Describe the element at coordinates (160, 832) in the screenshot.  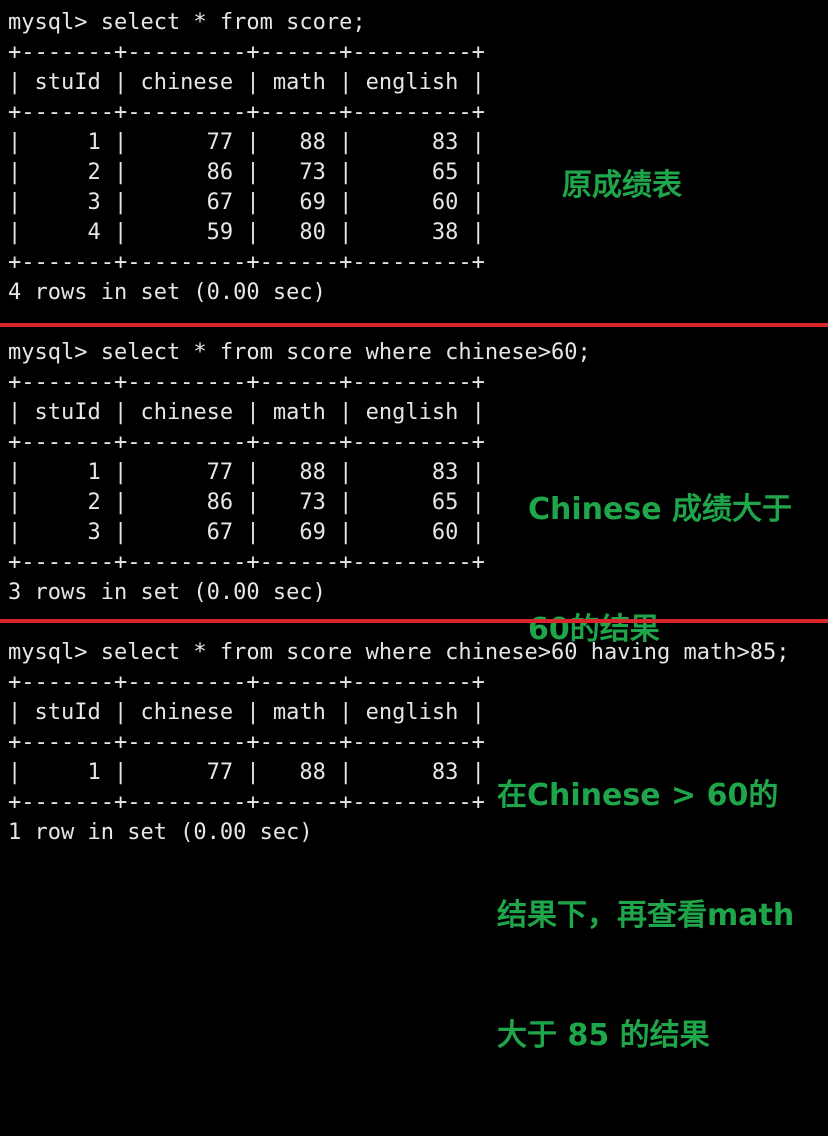
I see `result-status: 1 row in set (0.00 sec)` at that location.